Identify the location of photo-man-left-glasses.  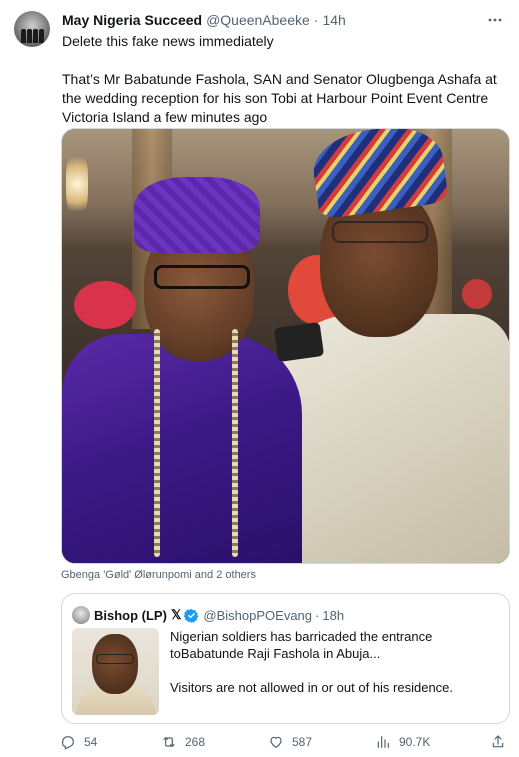
(202, 277).